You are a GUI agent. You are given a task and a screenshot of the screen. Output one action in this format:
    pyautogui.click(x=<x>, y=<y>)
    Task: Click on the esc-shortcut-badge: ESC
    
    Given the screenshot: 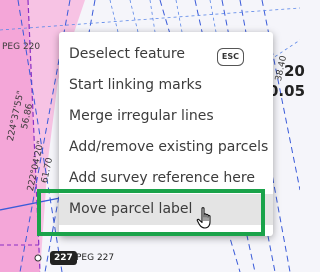 What is the action you would take?
    pyautogui.click(x=230, y=57)
    